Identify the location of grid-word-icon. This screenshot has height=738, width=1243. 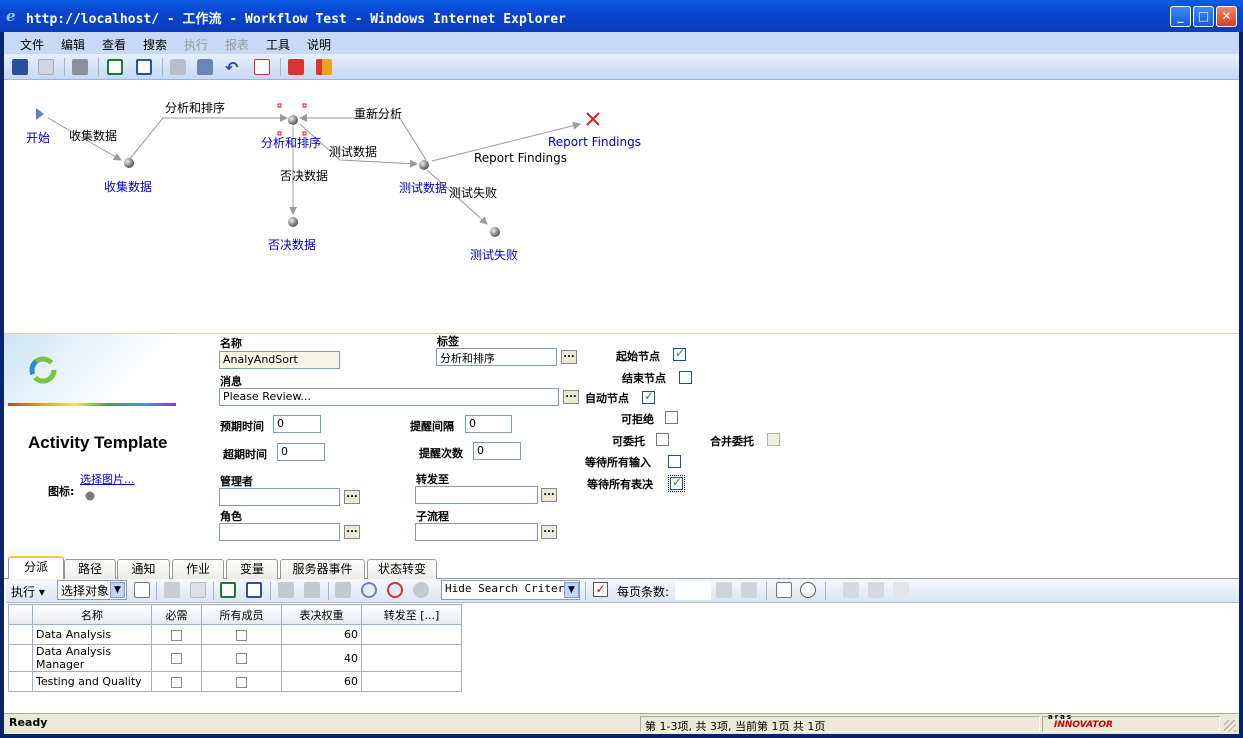
(254, 590).